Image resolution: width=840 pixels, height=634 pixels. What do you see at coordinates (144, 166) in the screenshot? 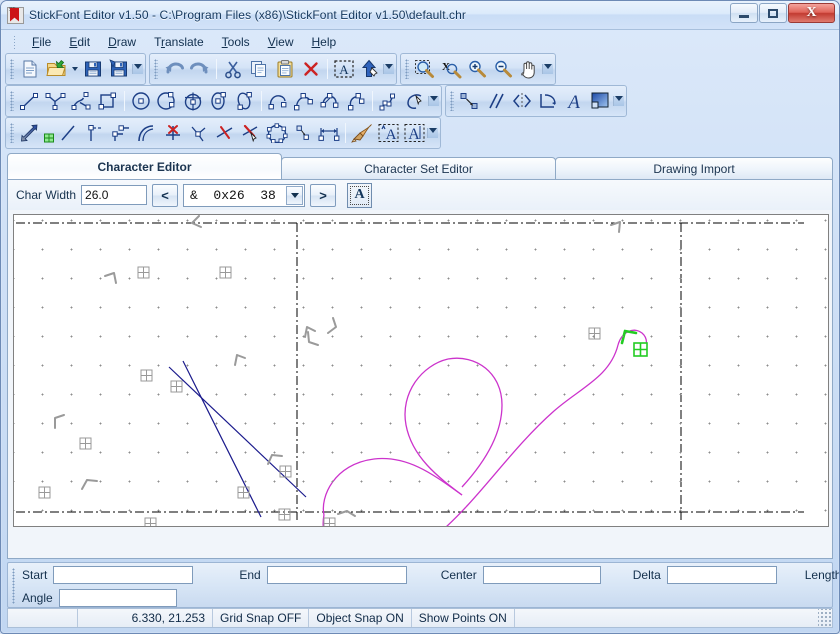
I see `tab-character-editor: Character Editor` at bounding box center [144, 166].